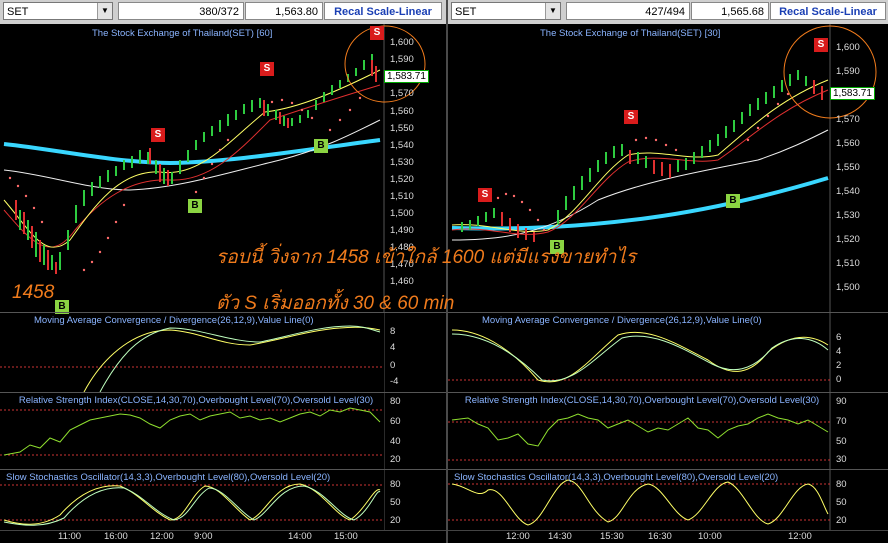  Describe the element at coordinates (710, 536) in the screenshot. I see `time-tick: 10:00` at that location.